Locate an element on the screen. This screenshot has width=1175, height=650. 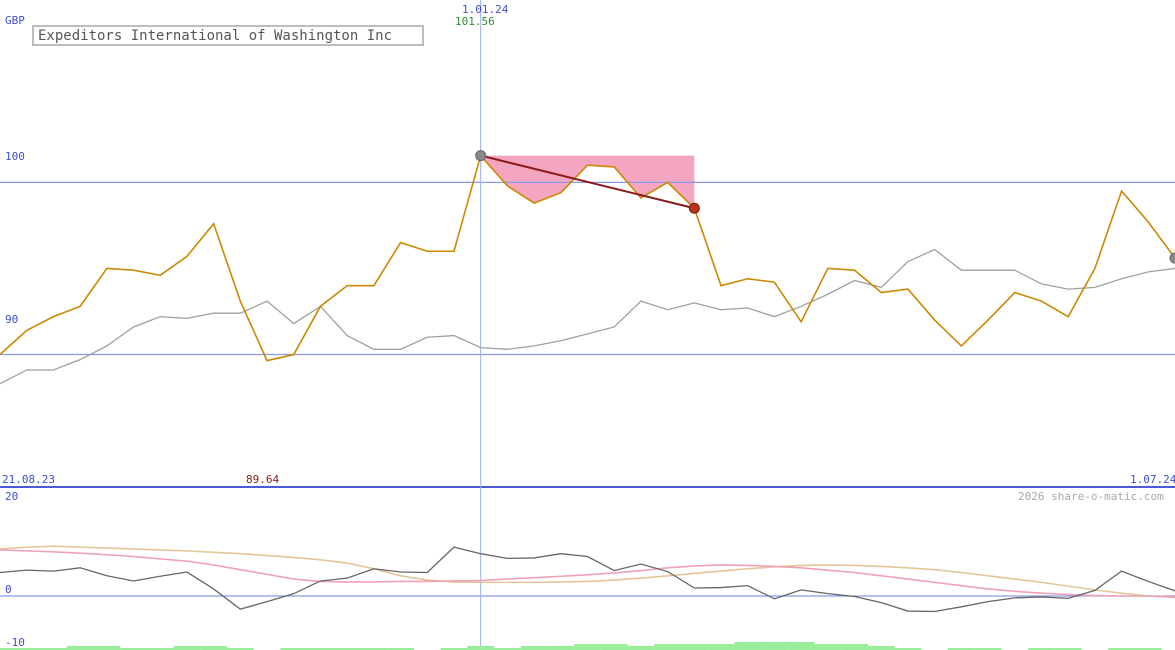
cursor-value-label: 101.56 is located at coordinates (475, 21).